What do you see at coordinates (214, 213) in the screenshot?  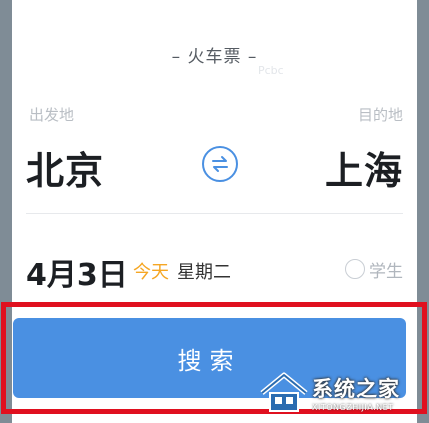 I see `divider` at bounding box center [214, 213].